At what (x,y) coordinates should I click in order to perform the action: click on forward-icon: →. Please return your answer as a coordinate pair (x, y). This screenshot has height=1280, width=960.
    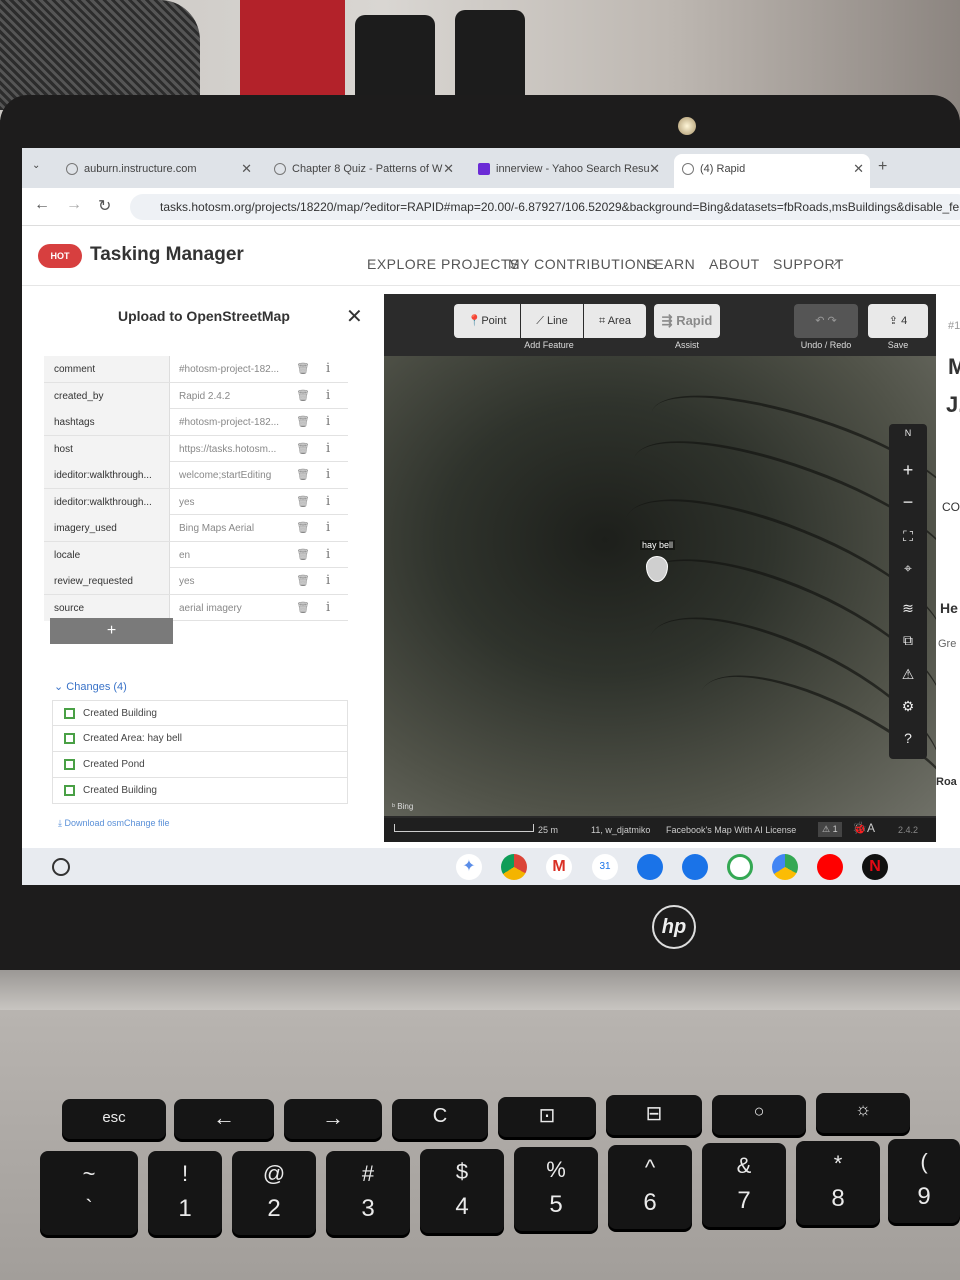
    Looking at the image, I should click on (74, 205).